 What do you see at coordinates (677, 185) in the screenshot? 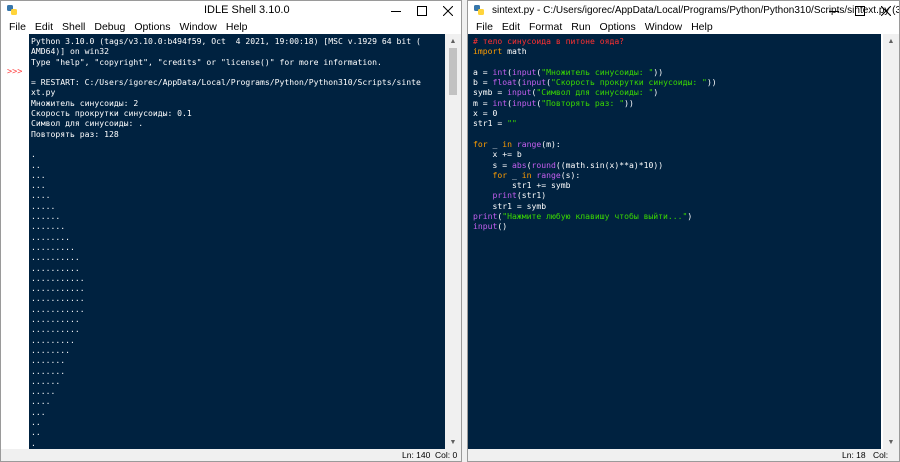
I see `code-line: str1 += symb` at bounding box center [677, 185].